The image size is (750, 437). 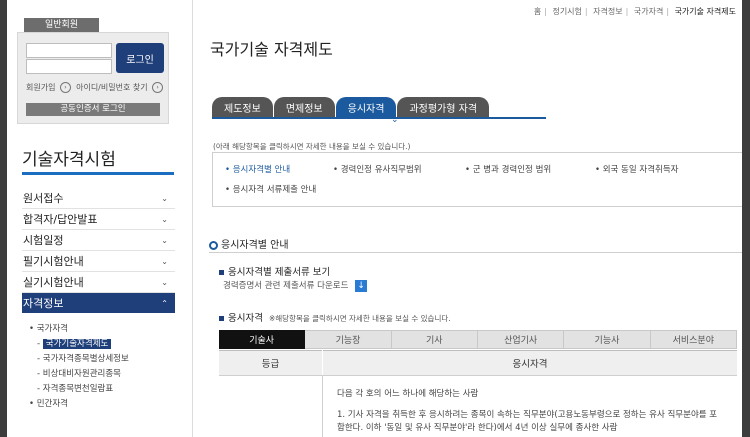 What do you see at coordinates (262, 339) in the screenshot?
I see `grade-tab-professional-engineer: 기술사` at bounding box center [262, 339].